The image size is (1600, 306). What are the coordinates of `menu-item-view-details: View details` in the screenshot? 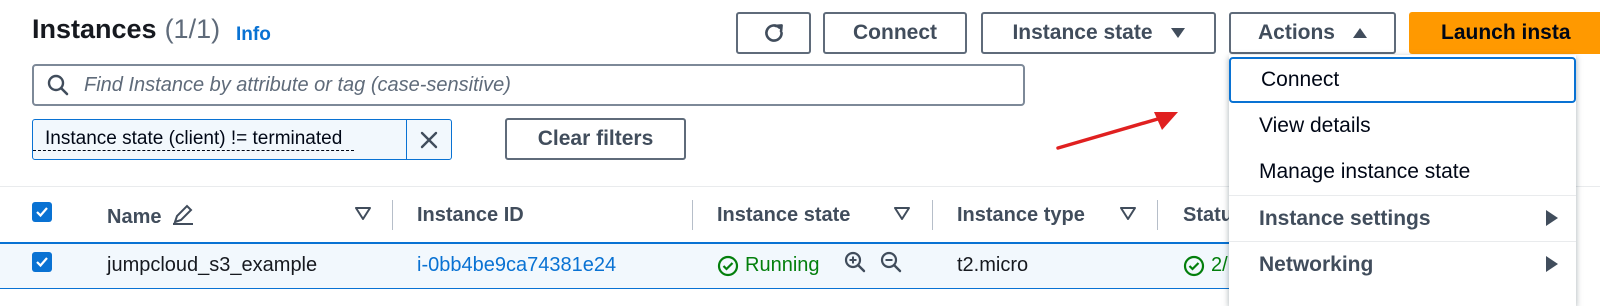 It's located at (1402, 126).